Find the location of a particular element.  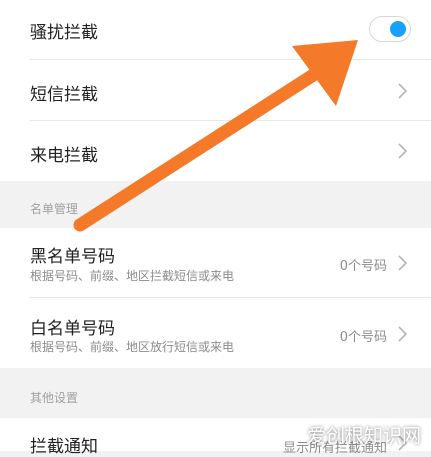

other-section-label: 其他设置 is located at coordinates (54, 398).